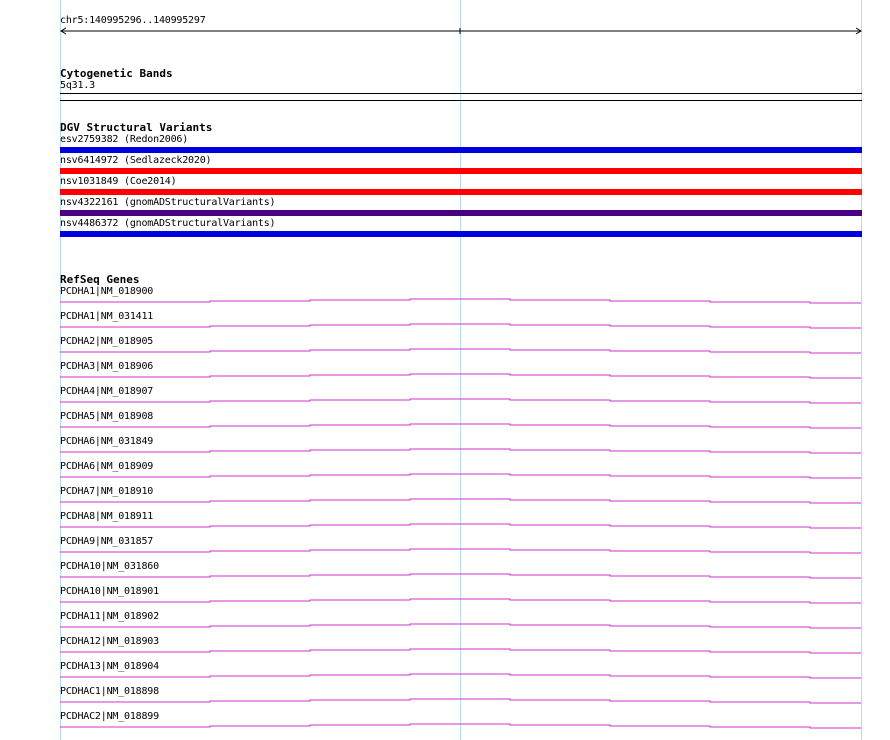  Describe the element at coordinates (107, 291) in the screenshot. I see `refseq-gene-label: PCDHA1|NM_018900` at that location.